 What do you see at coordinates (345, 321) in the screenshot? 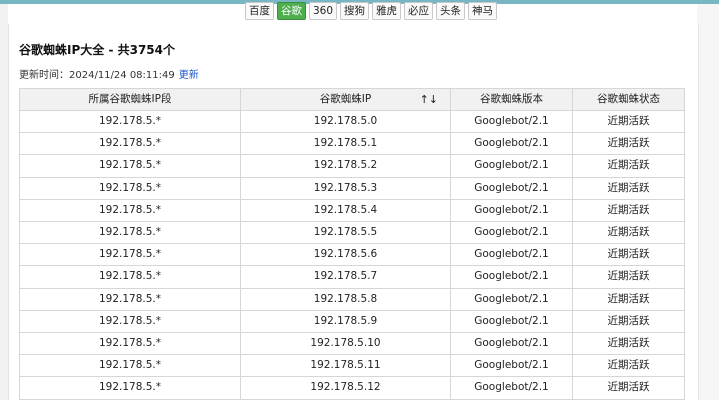
I see `cell-ip: 192.178.5.9` at bounding box center [345, 321].